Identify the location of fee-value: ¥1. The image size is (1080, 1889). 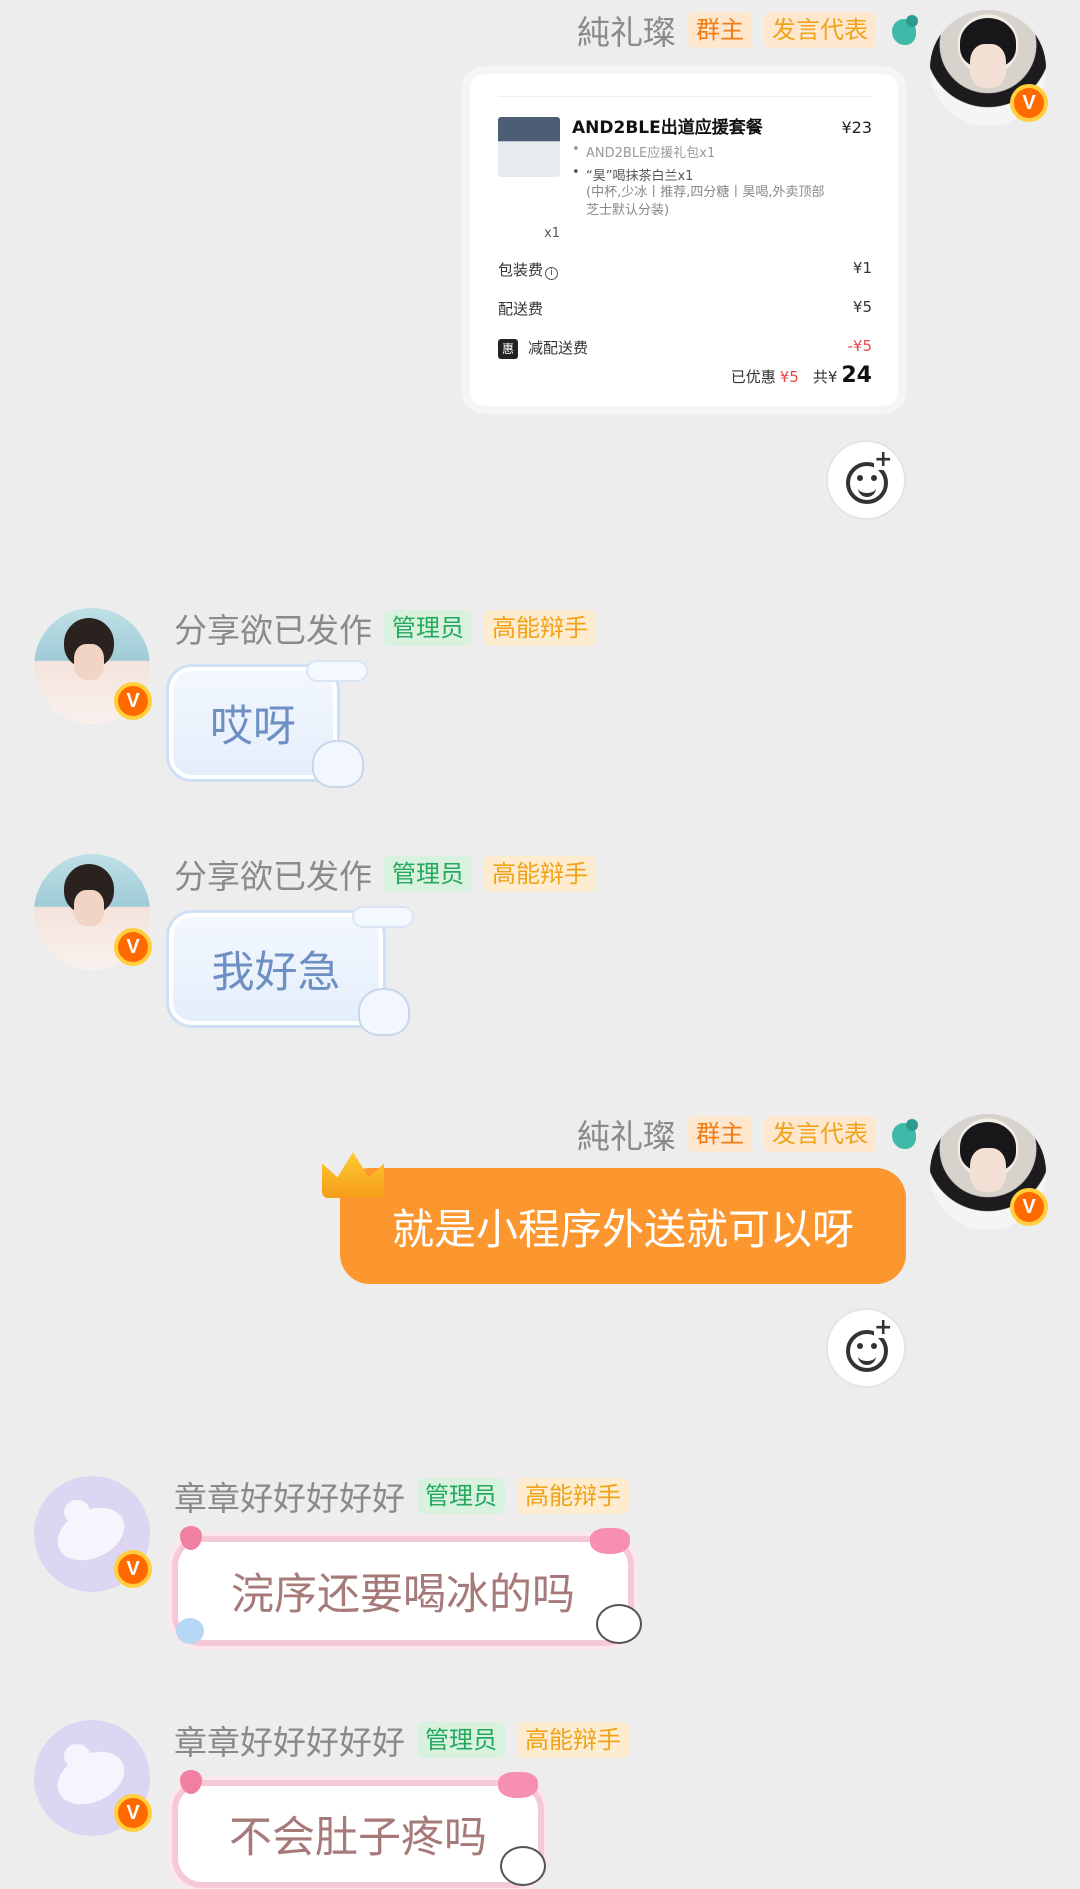
(862, 268).